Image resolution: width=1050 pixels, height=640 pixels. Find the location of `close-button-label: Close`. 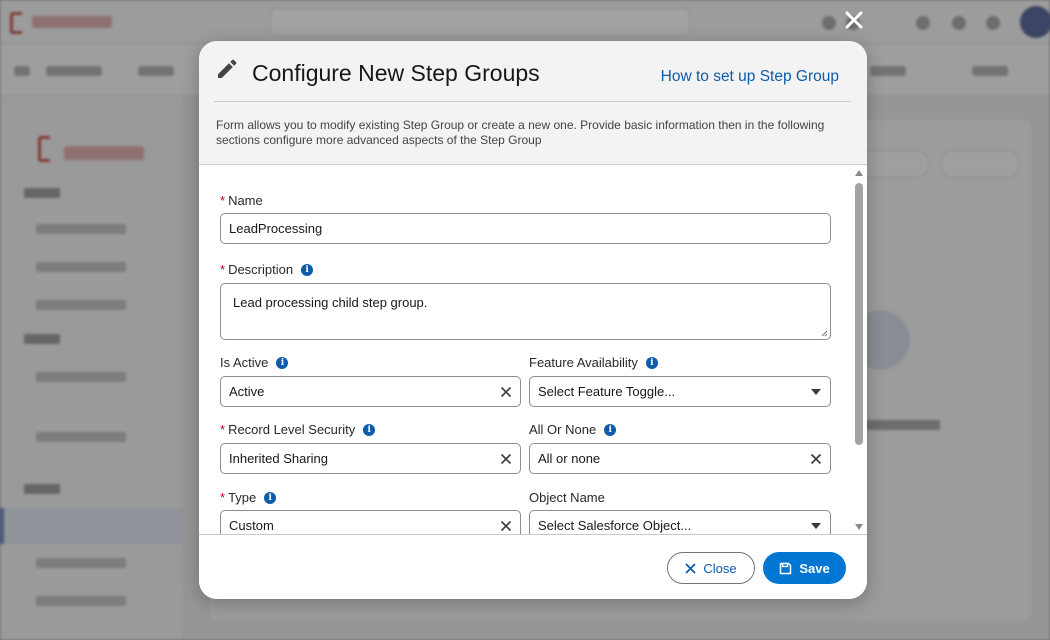

close-button-label: Close is located at coordinates (720, 568).